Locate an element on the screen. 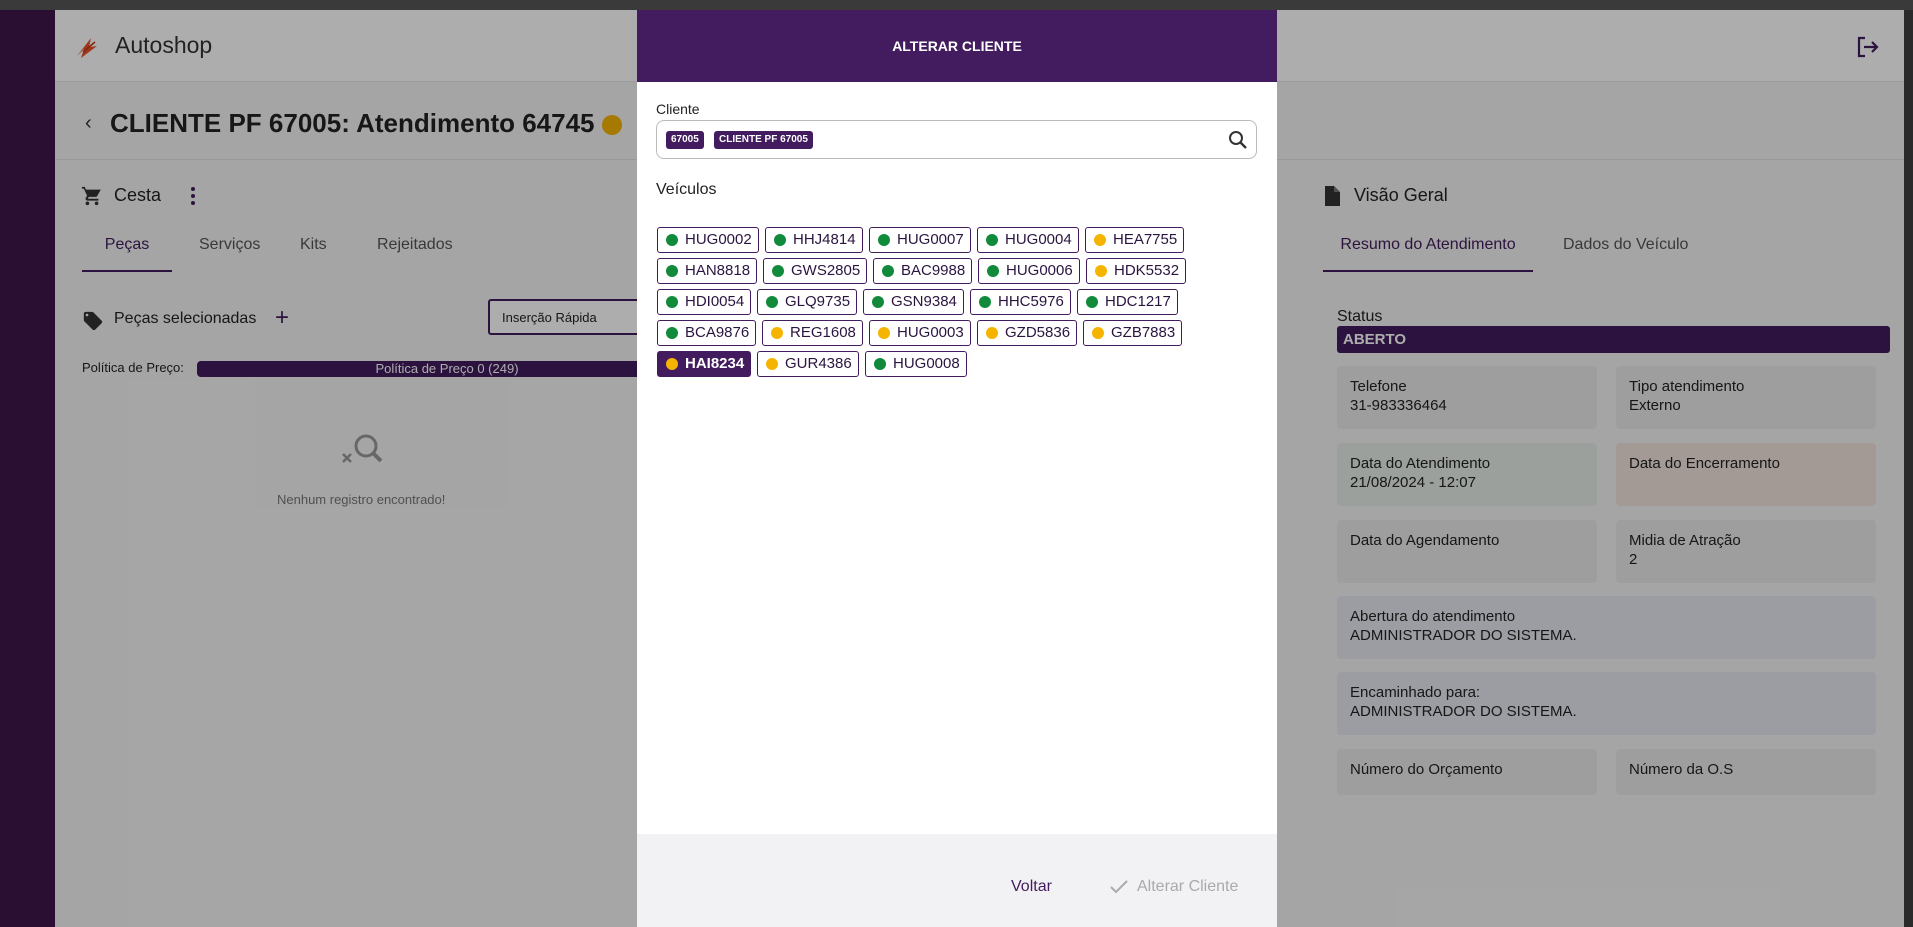 Image resolution: width=1913 pixels, height=927 pixels. vehicle-chip-gws2805: GWS2805 is located at coordinates (815, 271).